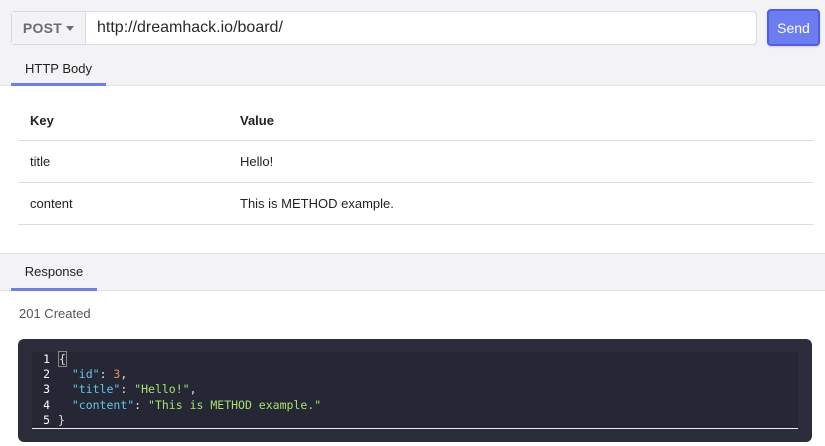 The height and width of the screenshot is (446, 825). What do you see at coordinates (46, 419) in the screenshot?
I see `line-number: 5` at bounding box center [46, 419].